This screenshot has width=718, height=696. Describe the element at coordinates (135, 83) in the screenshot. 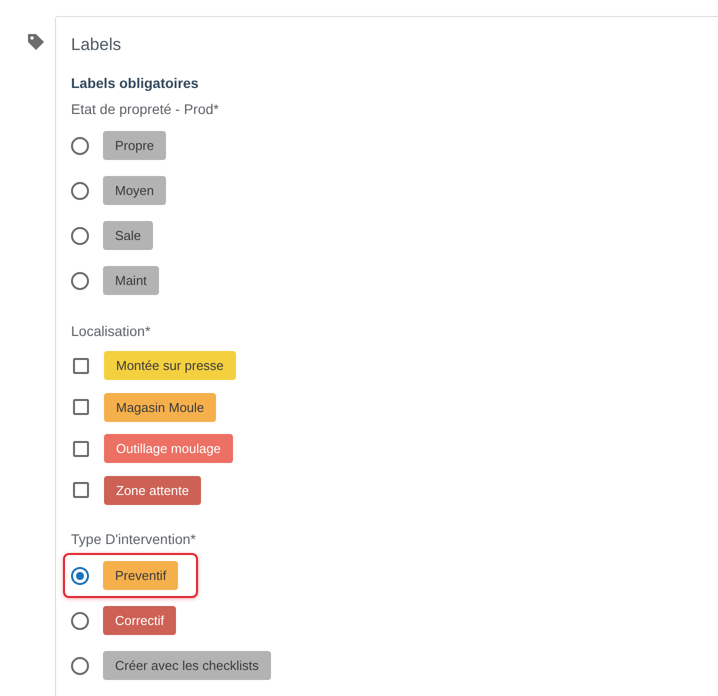

I see `section-heading: Labels obligatoires` at that location.